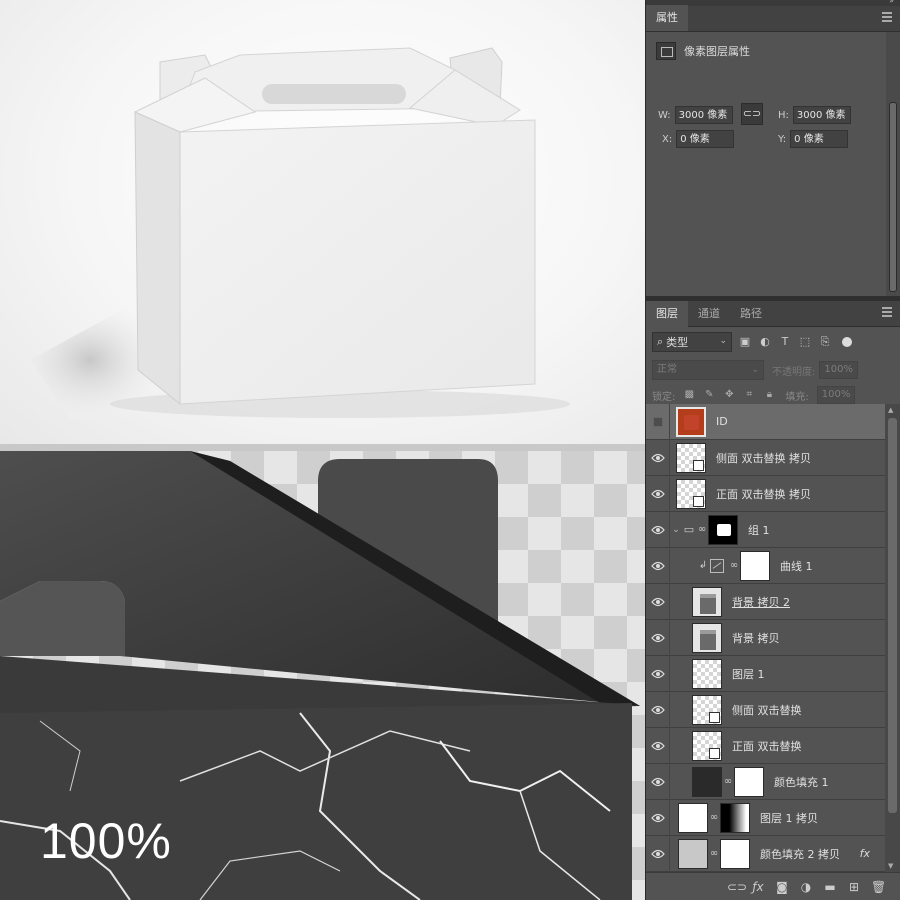 This screenshot has height=900, width=900. I want to click on layer-name: ID, so click(722, 421).